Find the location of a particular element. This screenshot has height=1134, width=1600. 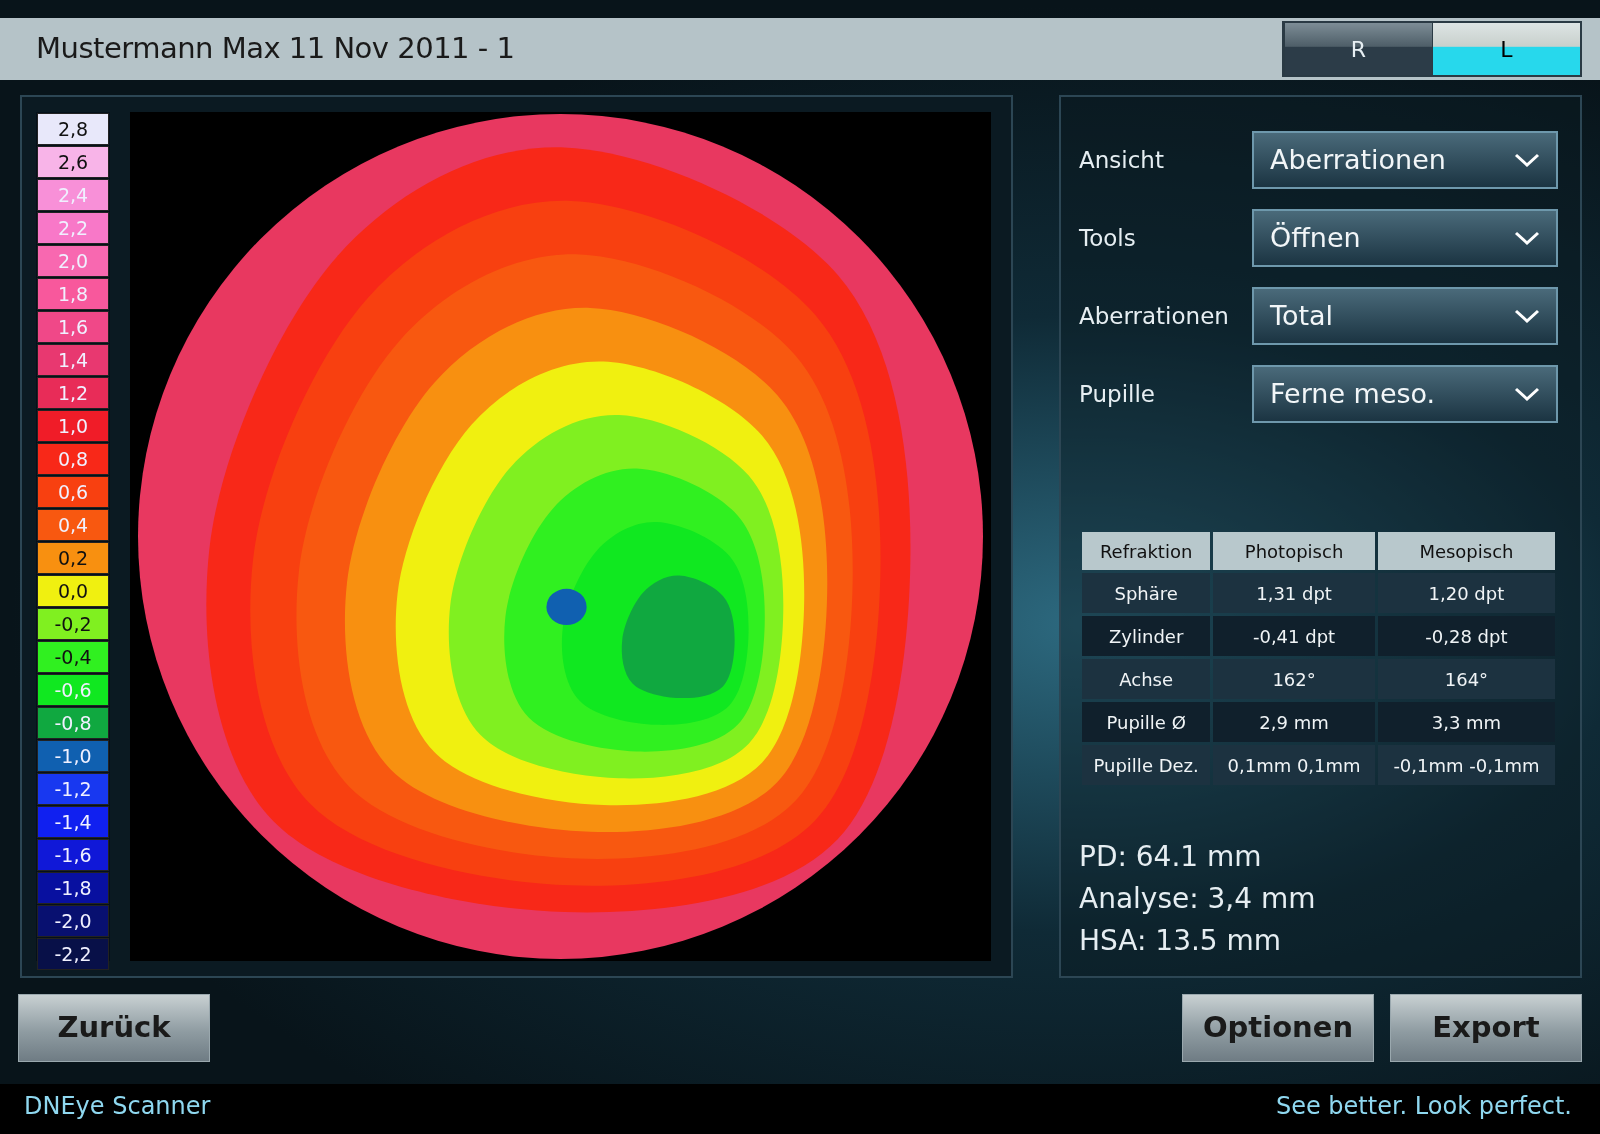

scale-swatch: -0,4 is located at coordinates (73, 657).